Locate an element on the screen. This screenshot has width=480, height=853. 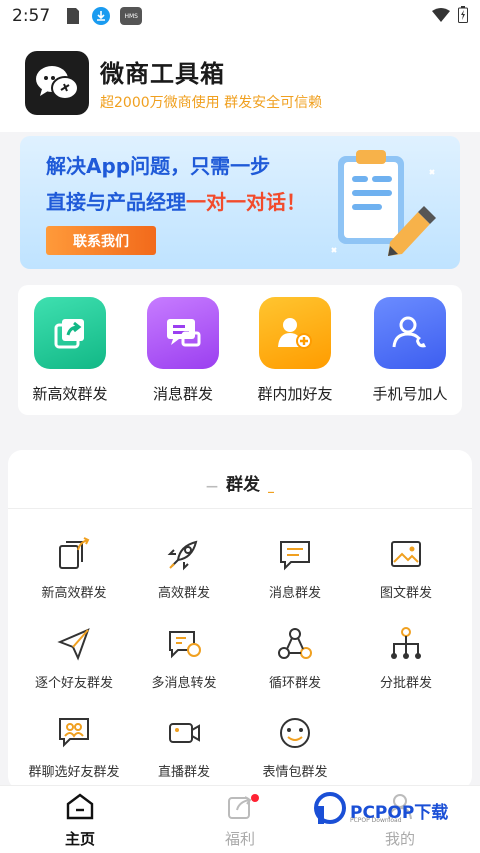
watermark-subtext: PCPOP Download is located at coordinates (376, 820).